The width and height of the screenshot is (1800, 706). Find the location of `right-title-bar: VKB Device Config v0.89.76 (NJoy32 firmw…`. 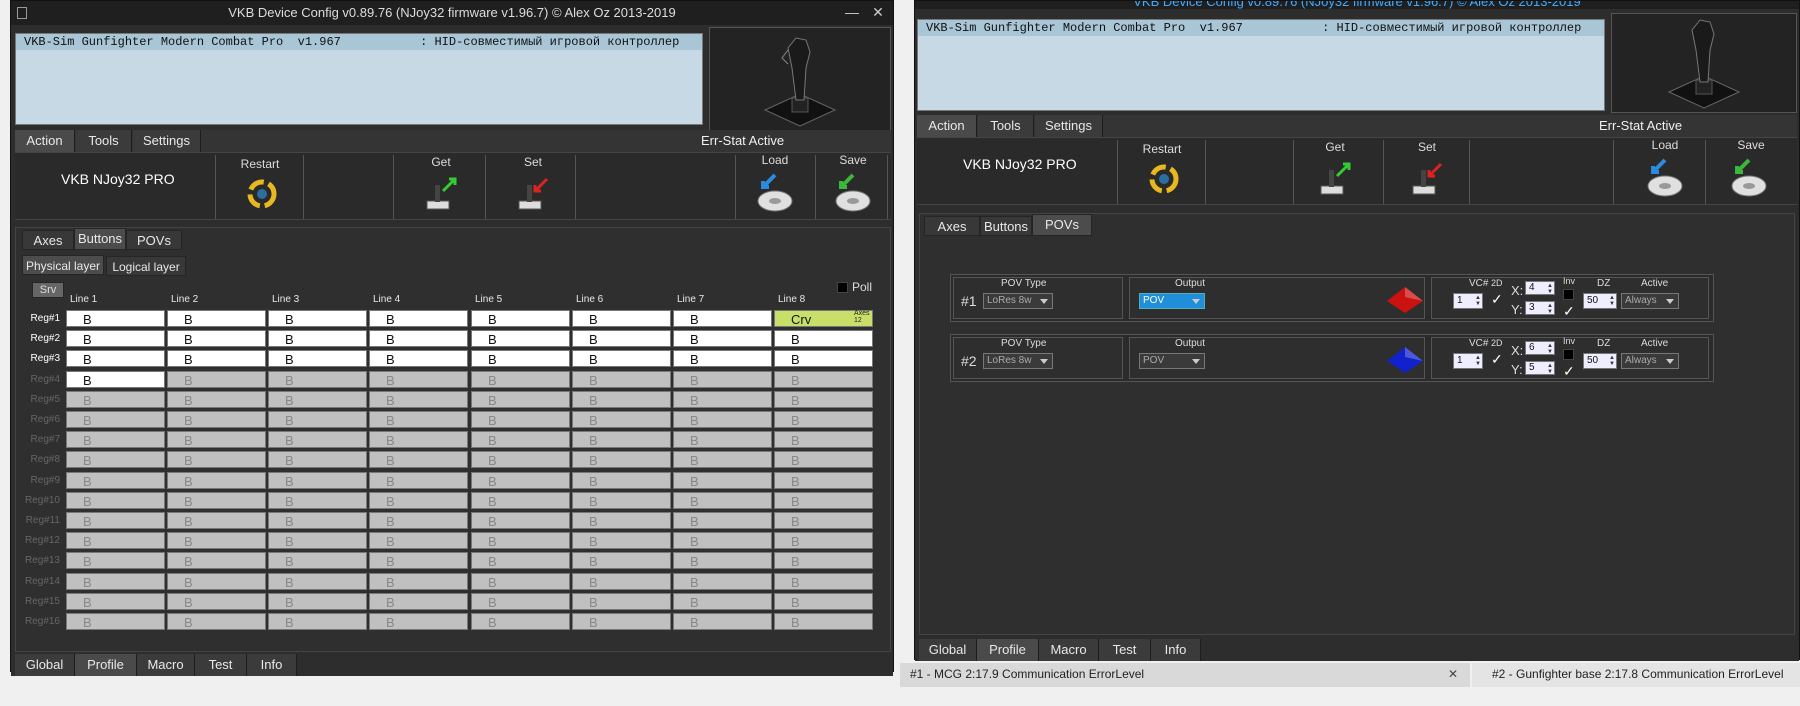

right-title-bar: VKB Device Config v0.89.76 (NJoy32 firmw… is located at coordinates (1357, 5).